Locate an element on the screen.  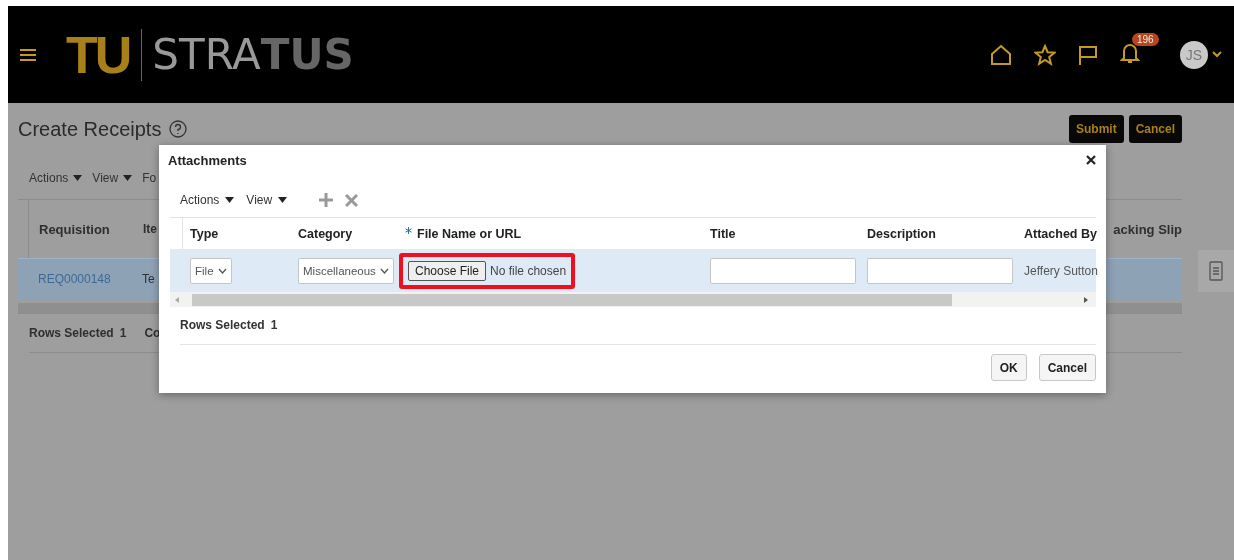
delete-icon is located at coordinates (352, 200).